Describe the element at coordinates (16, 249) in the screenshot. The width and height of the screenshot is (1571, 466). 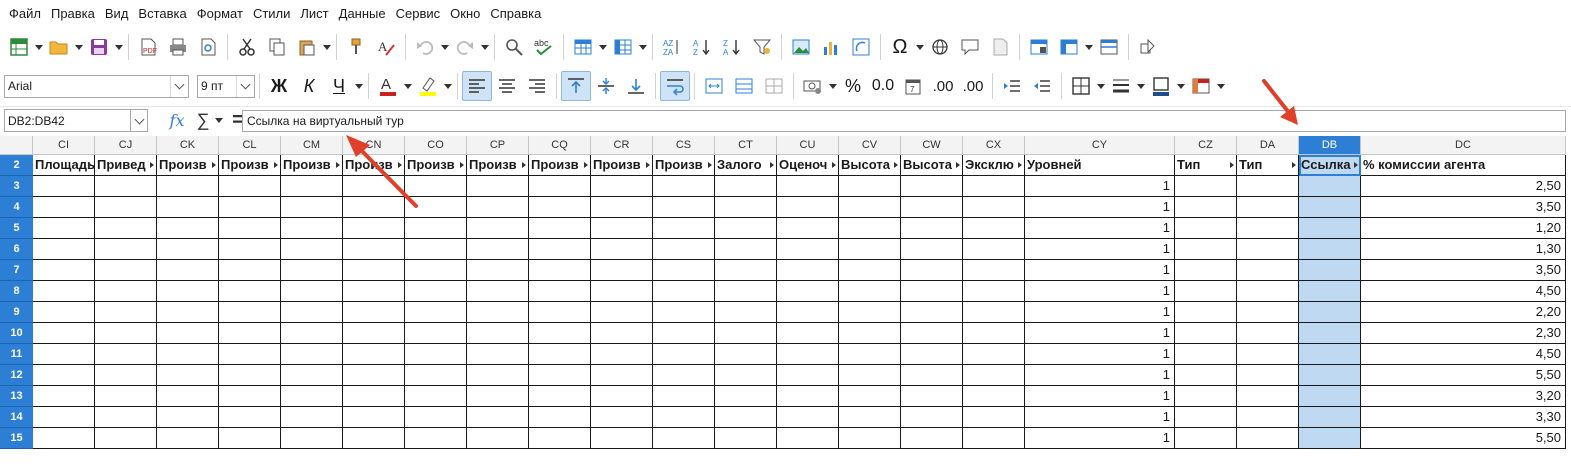
I see `row-header-6: 6` at that location.